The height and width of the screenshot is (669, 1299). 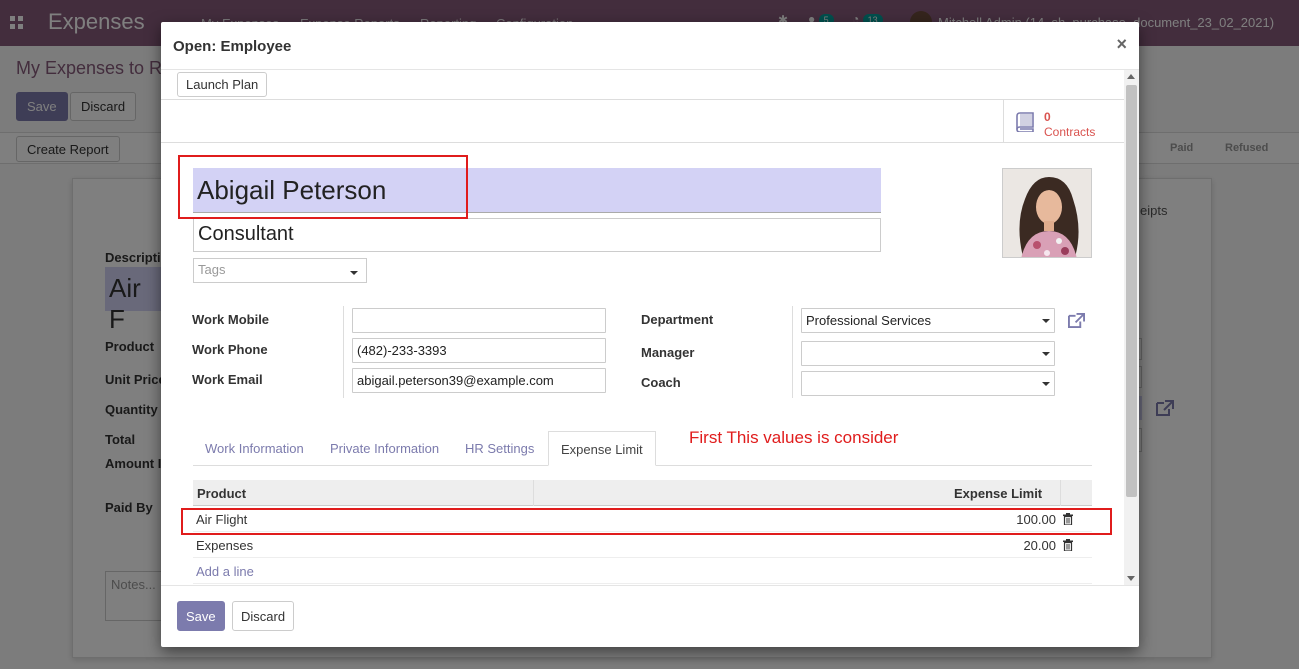 What do you see at coordinates (642, 519) in the screenshot?
I see `table-row: Air Flight 100.00` at bounding box center [642, 519].